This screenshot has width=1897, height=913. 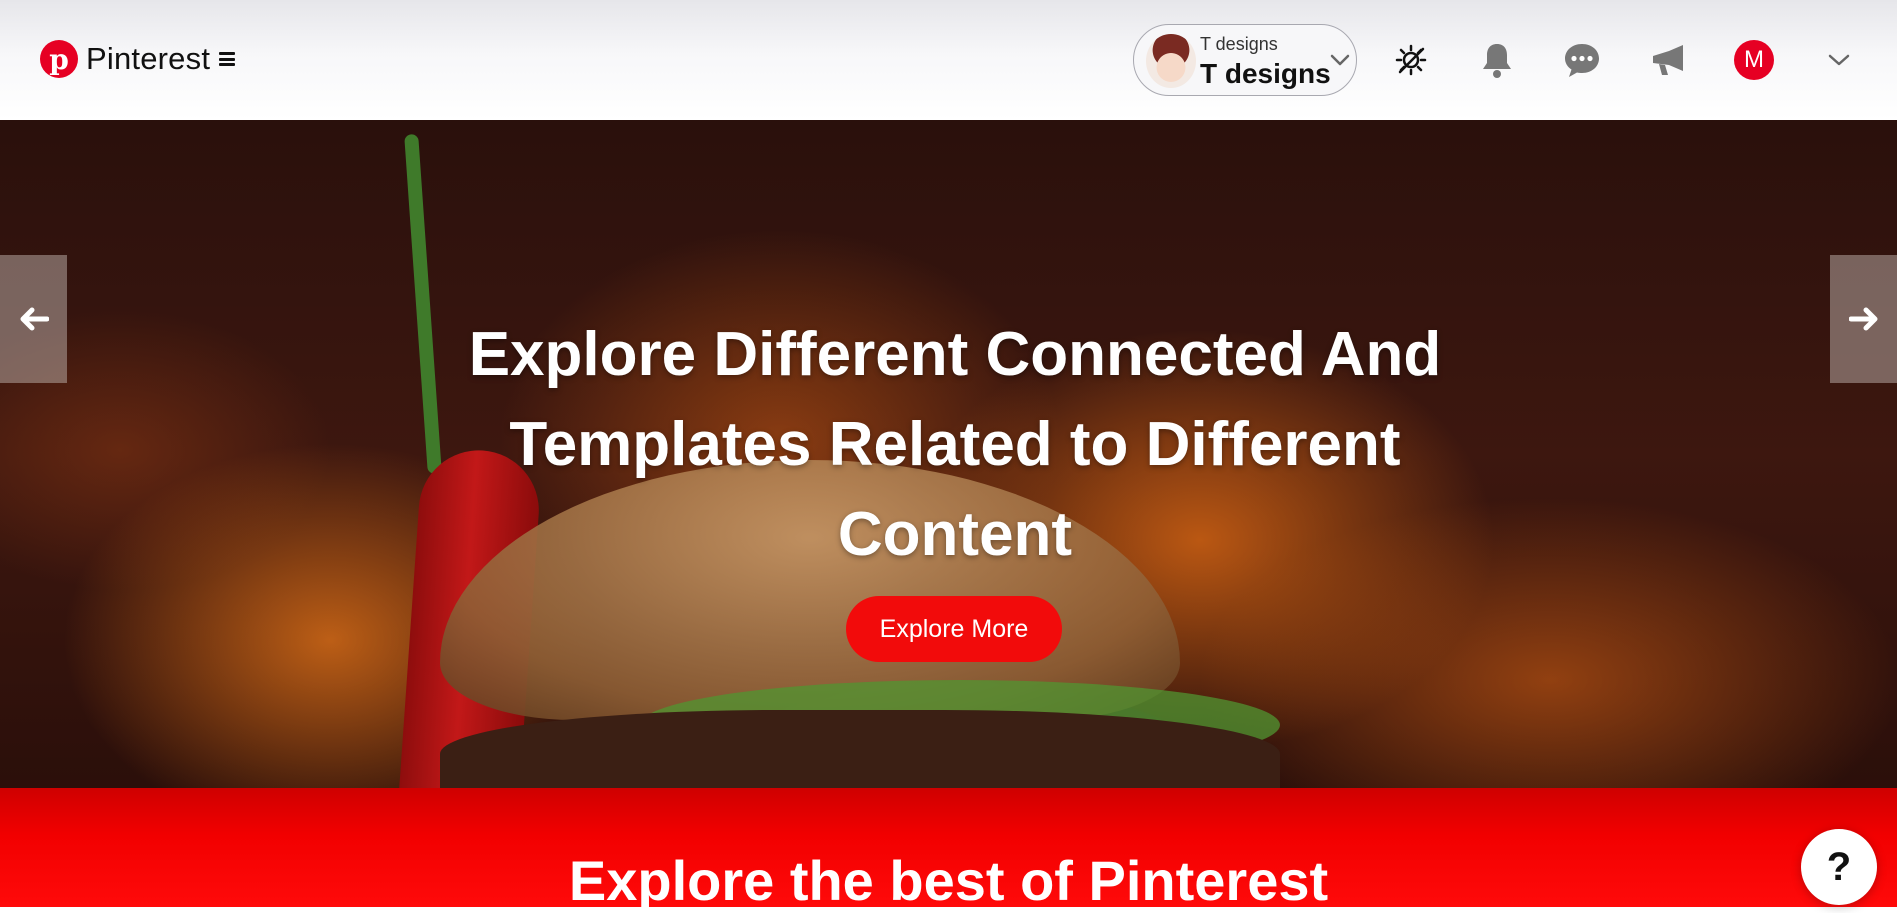 I want to click on hero-image-patty, so click(x=860, y=749).